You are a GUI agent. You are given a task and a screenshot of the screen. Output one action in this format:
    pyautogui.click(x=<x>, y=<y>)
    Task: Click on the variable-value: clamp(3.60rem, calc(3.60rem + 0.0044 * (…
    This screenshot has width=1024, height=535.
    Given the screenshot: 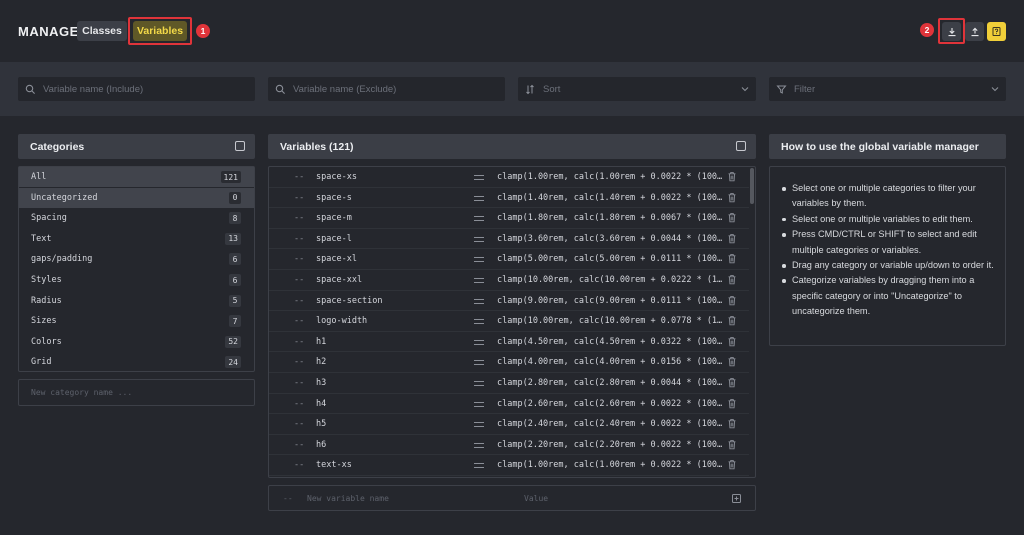 What is the action you would take?
    pyautogui.click(x=609, y=239)
    